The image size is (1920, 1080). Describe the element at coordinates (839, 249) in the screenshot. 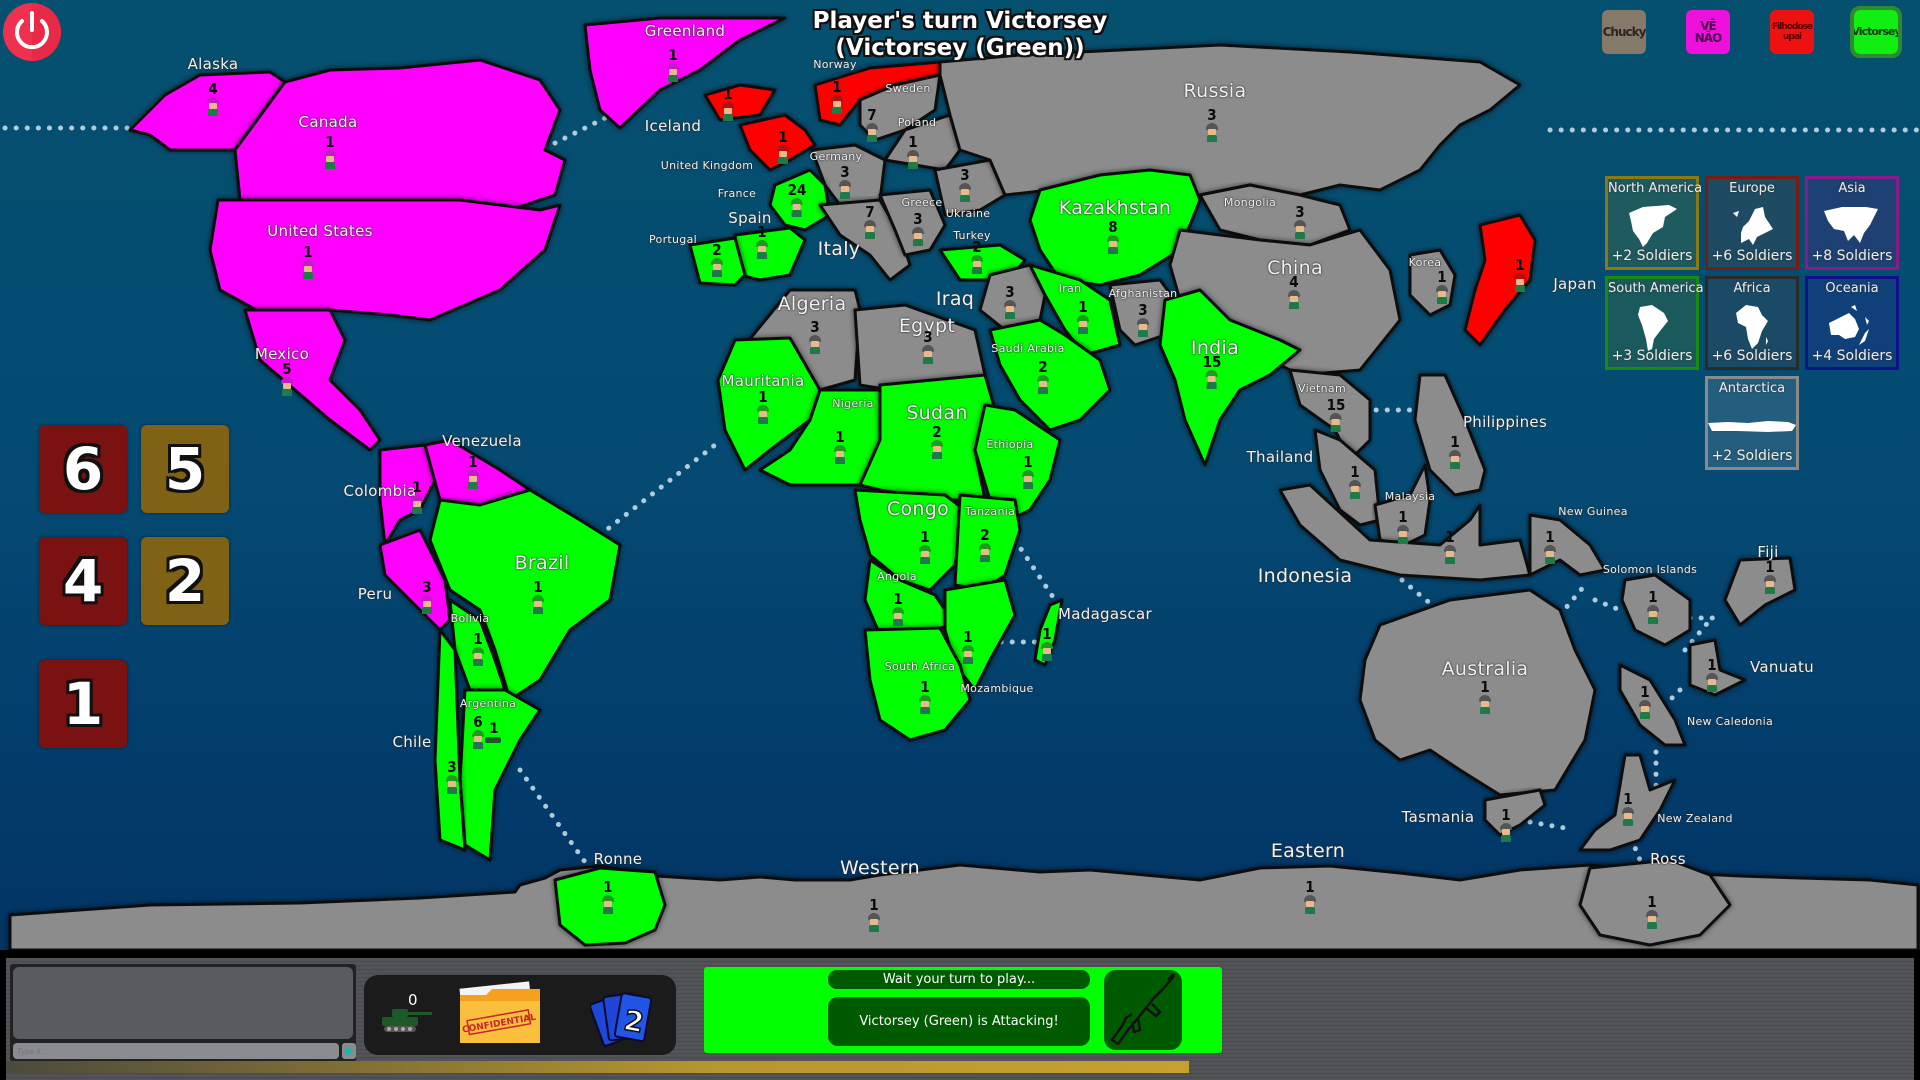

I see `territory-label-italy: Italy` at that location.